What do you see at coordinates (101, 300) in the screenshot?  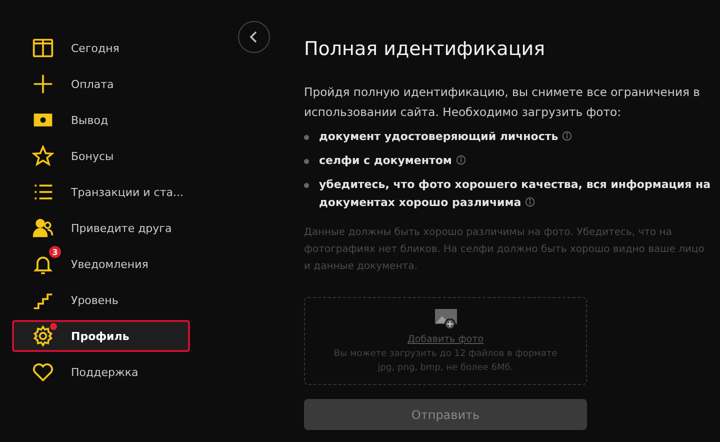 I see `sidebar-item: Уровень` at bounding box center [101, 300].